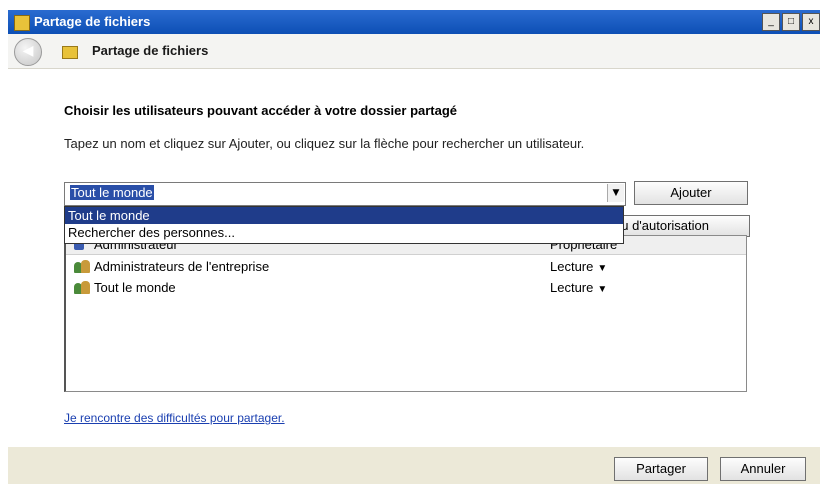 Image resolution: width=820 pixels, height=484 pixels. I want to click on nav-title: Partage de fichiers, so click(150, 50).